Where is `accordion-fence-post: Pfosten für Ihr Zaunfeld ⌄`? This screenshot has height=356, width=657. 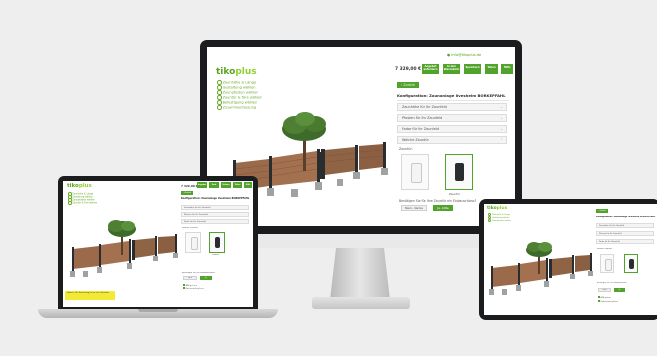 accordion-fence-post: Pfosten für Ihr Zaunfeld ⌄ is located at coordinates (452, 118).